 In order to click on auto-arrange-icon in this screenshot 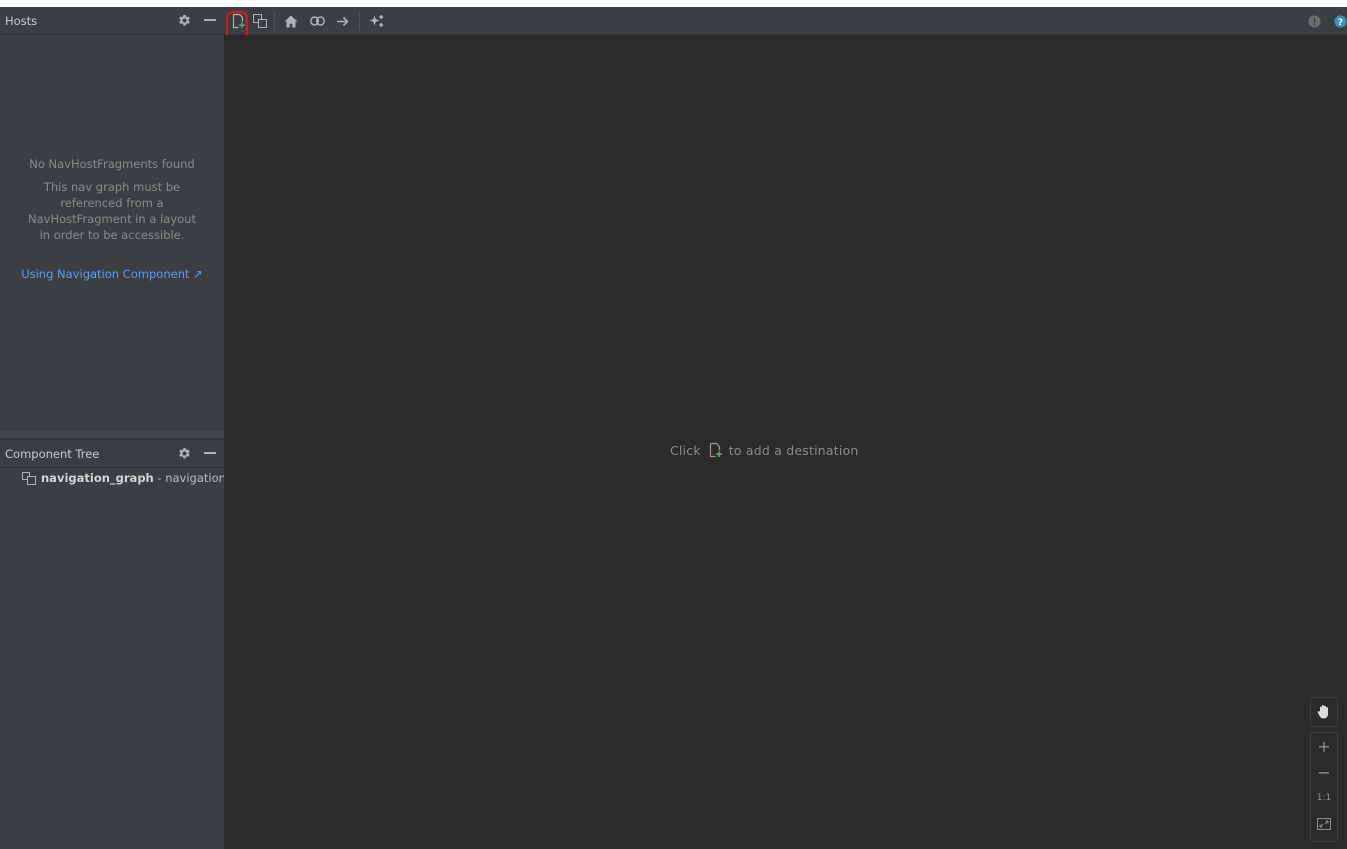, I will do `click(376, 21)`.